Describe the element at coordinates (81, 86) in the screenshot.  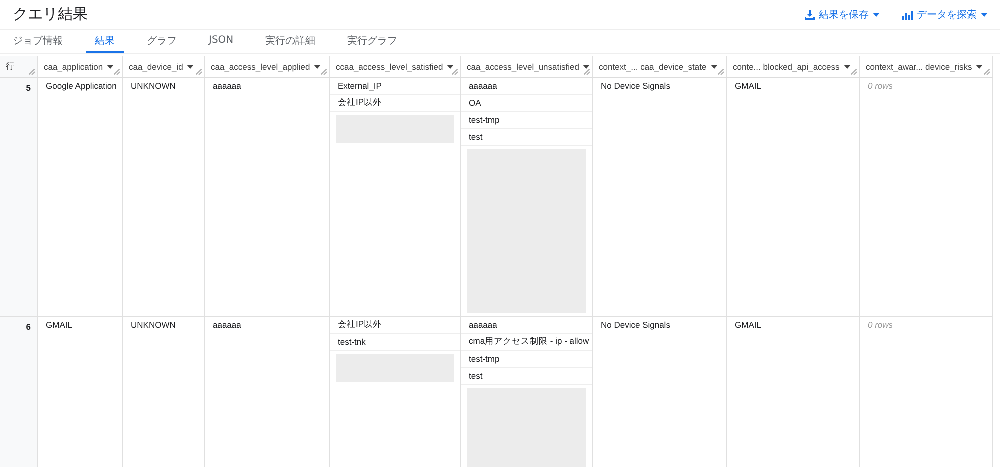
I see `cell-value: Google Application` at that location.